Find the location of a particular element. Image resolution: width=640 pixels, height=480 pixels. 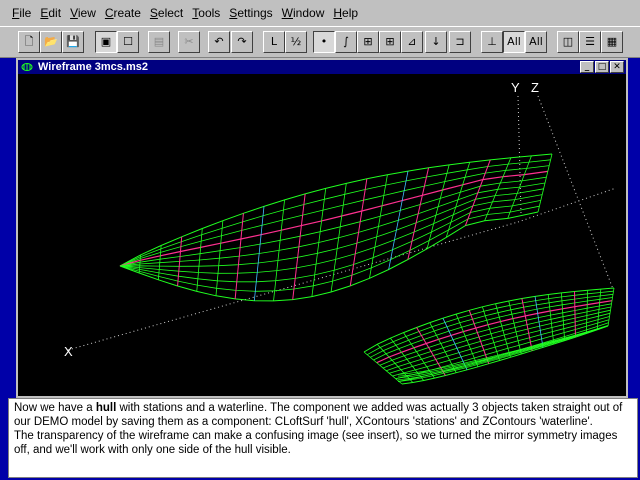

menu-select: Select is located at coordinates (166, 13).